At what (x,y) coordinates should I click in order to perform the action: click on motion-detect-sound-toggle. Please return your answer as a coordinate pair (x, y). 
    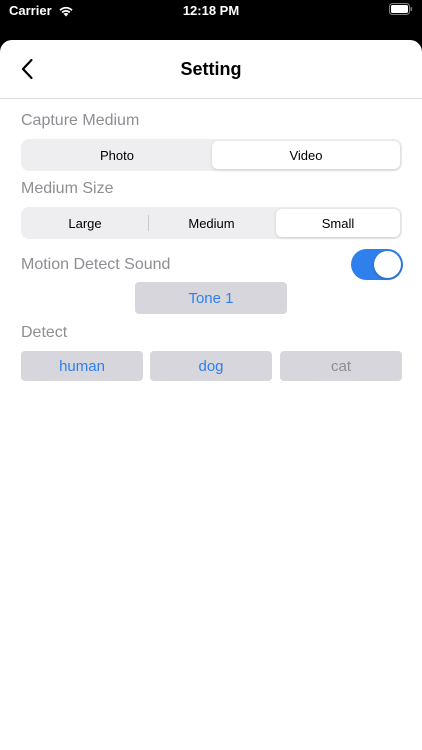
    Looking at the image, I should click on (377, 264).